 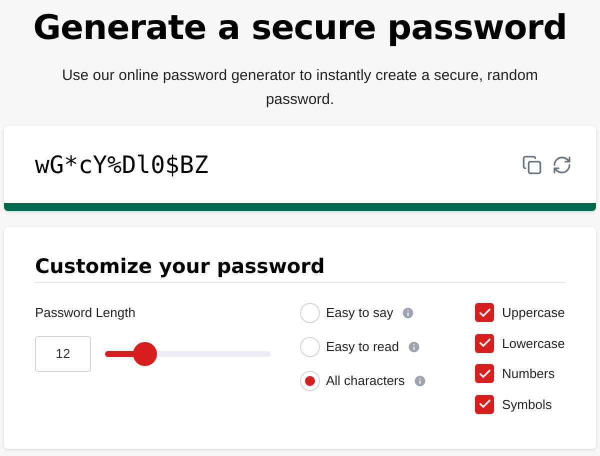 What do you see at coordinates (300, 28) in the screenshot?
I see `page-title: Generate a secure password` at bounding box center [300, 28].